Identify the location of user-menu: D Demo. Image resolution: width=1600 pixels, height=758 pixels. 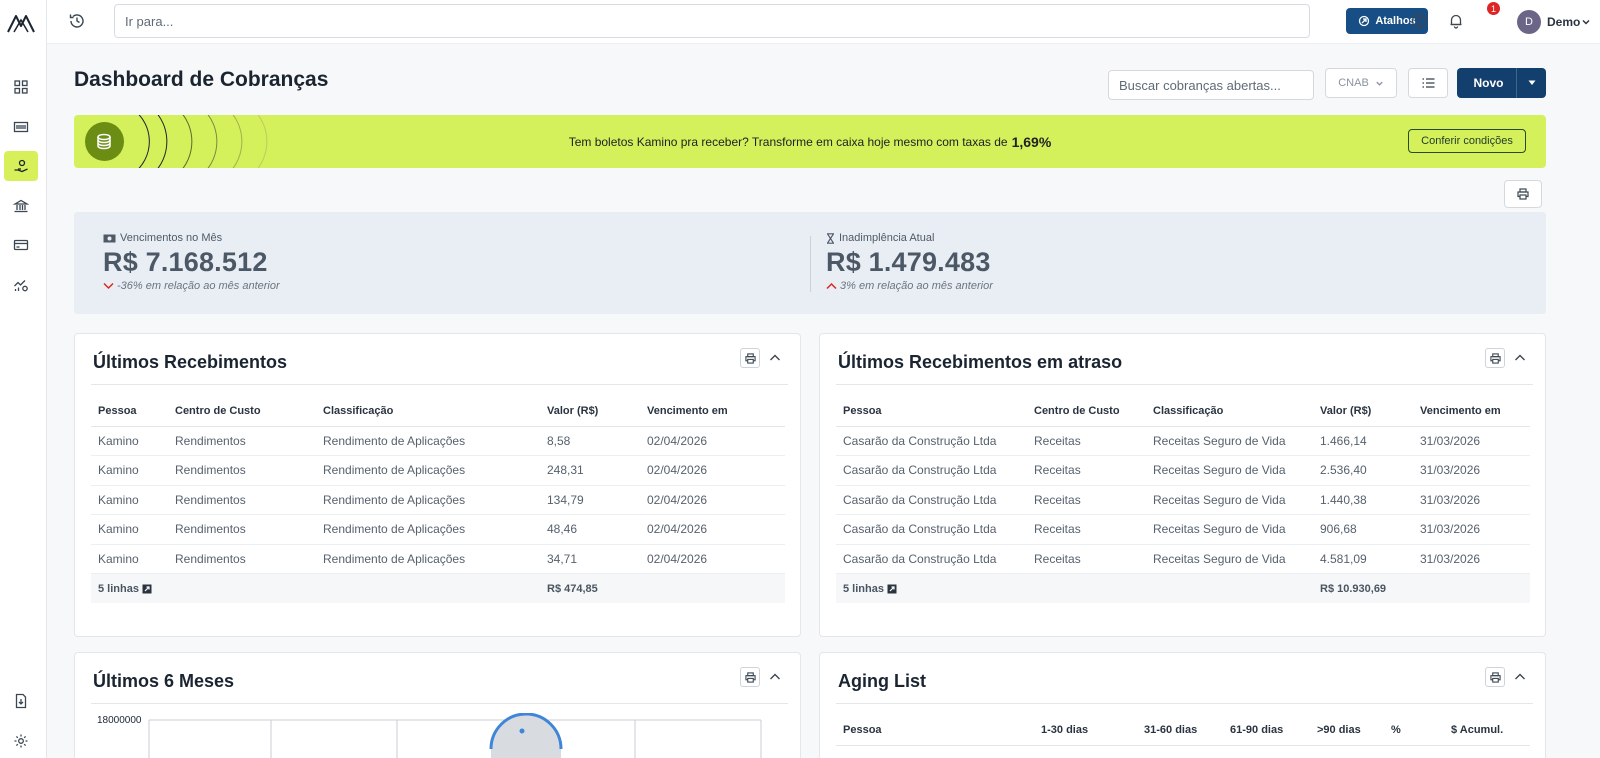
(1554, 22).